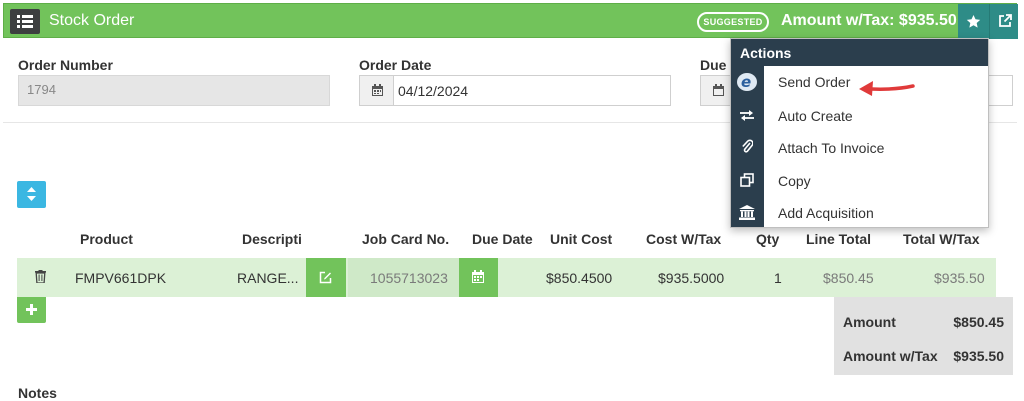  I want to click on actions-menu-title: Actions, so click(859, 52).